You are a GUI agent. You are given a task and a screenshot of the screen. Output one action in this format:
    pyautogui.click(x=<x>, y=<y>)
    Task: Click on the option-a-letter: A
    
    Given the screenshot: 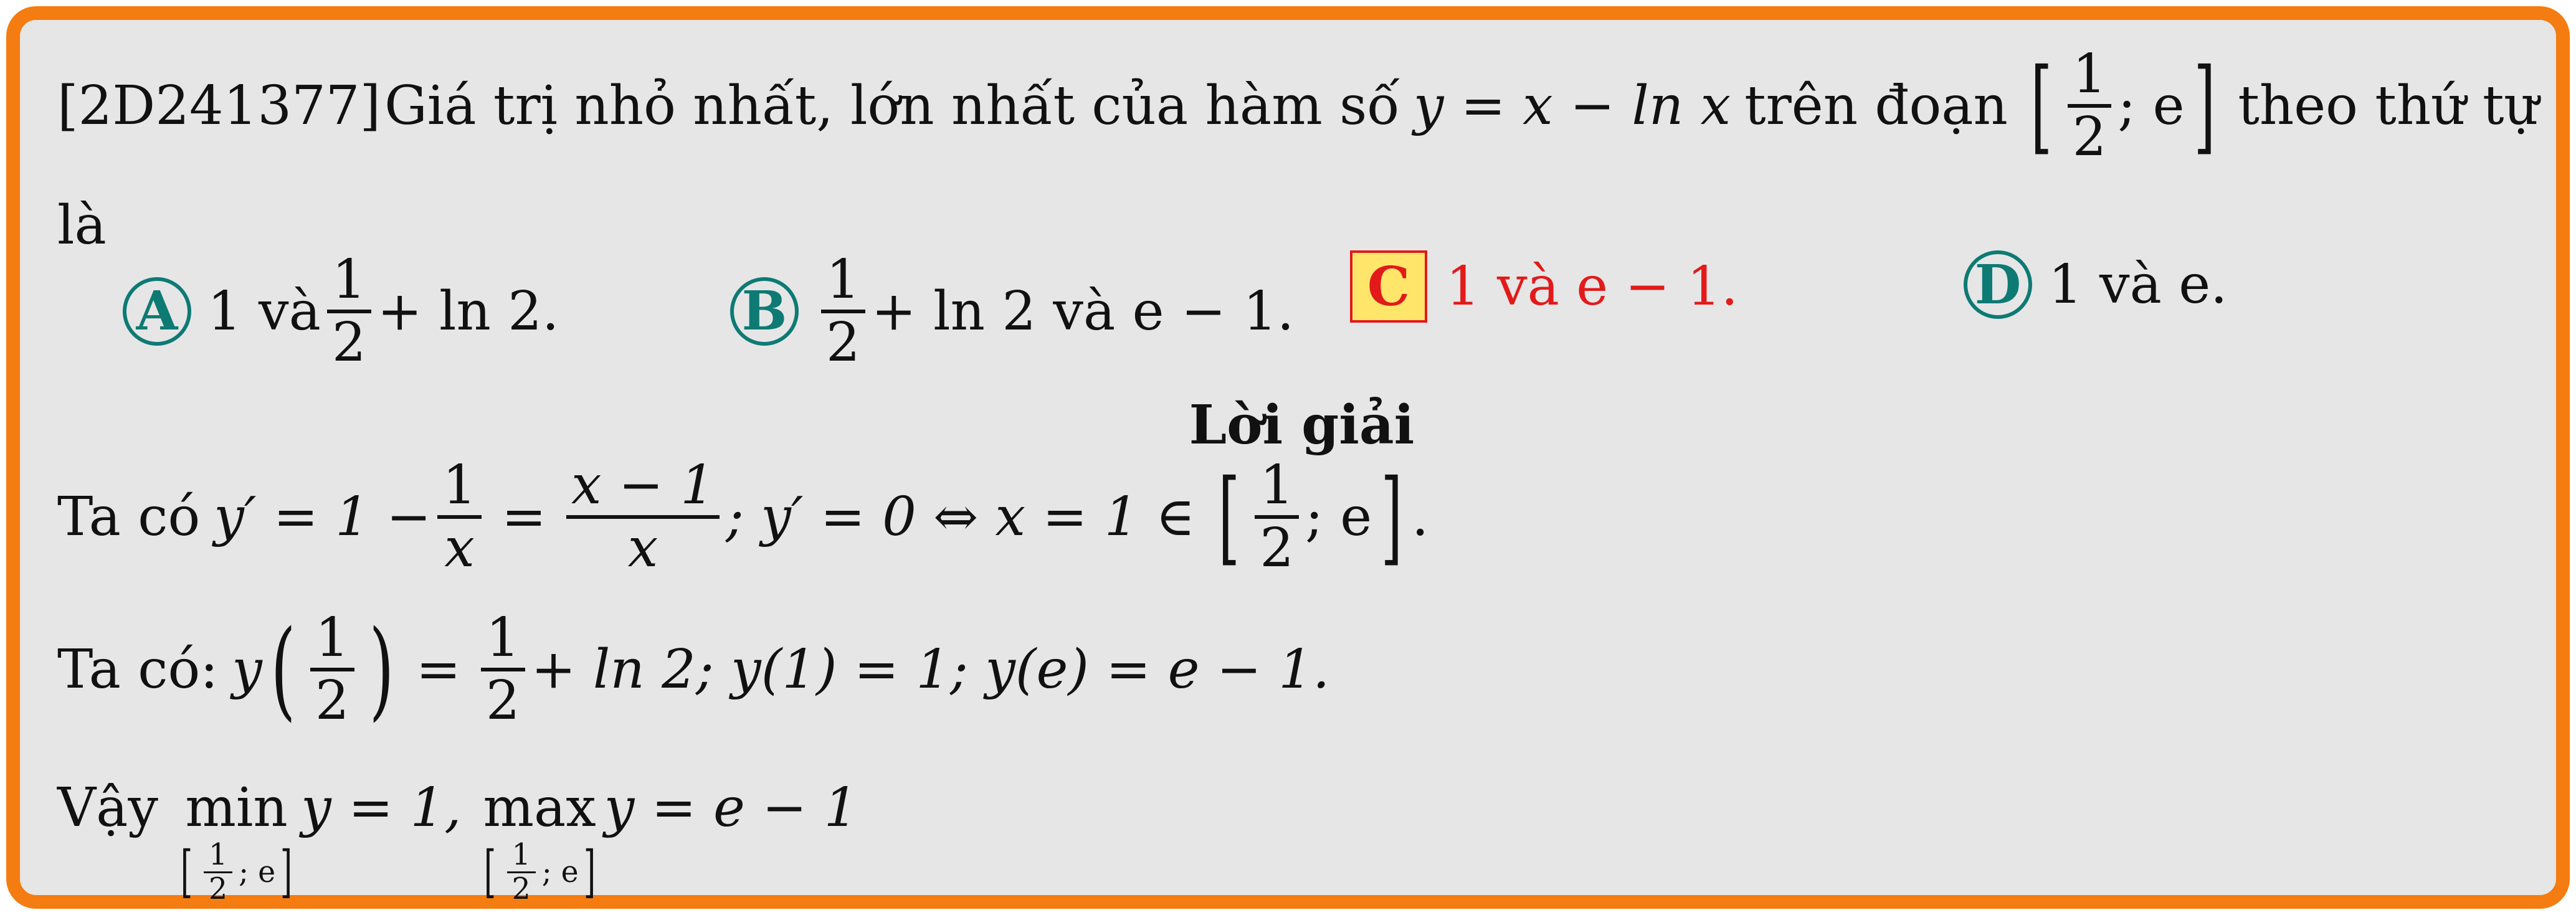 What is the action you would take?
    pyautogui.click(x=157, y=311)
    